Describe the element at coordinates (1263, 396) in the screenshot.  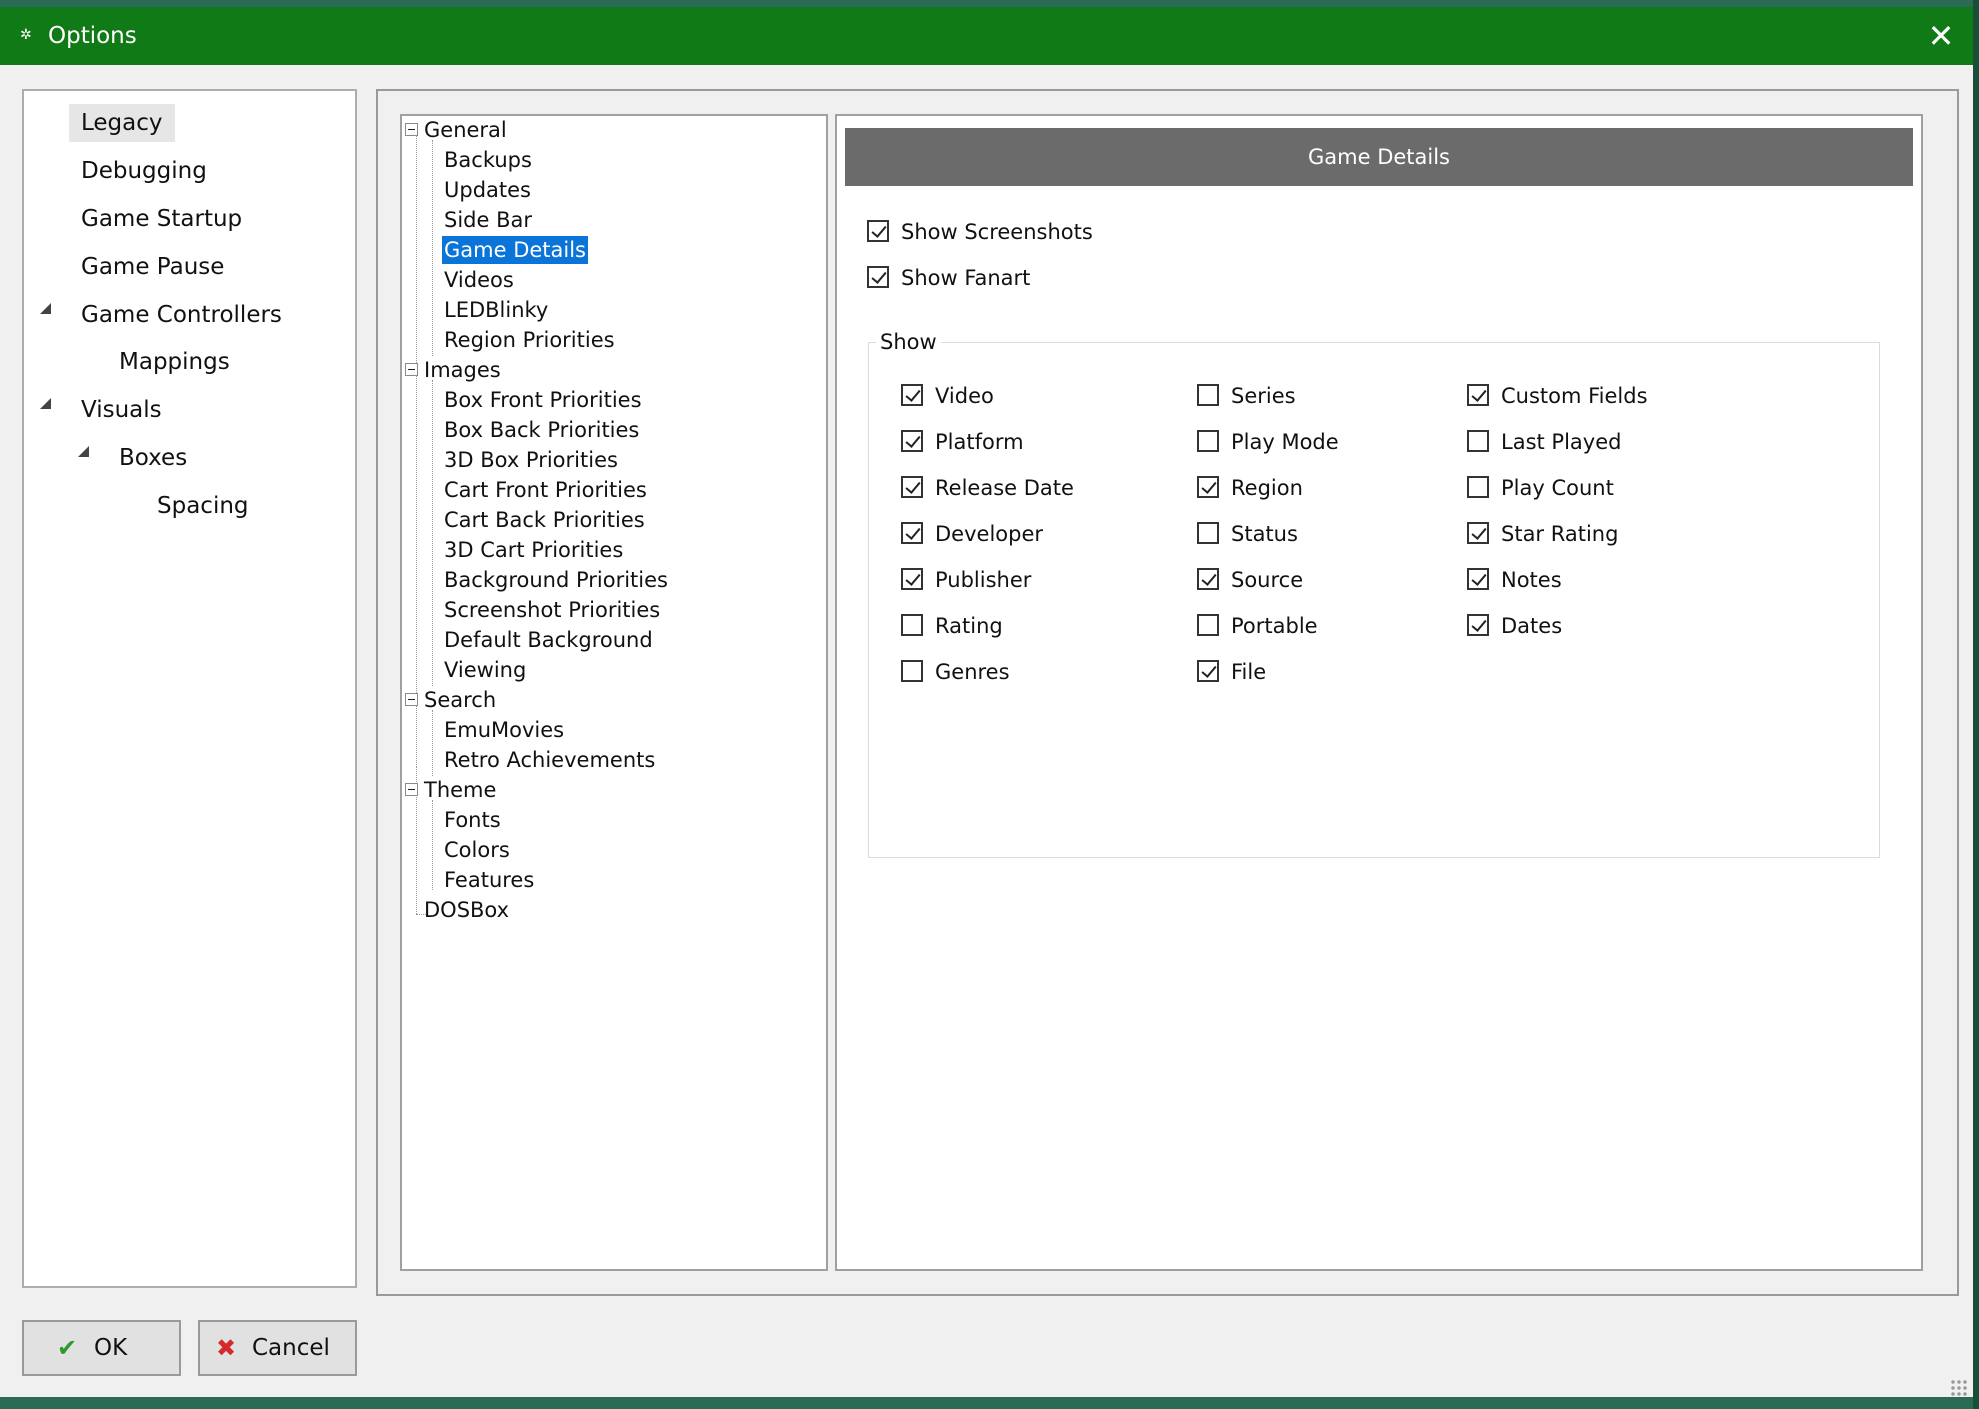
I see `checkbox-label: Series` at that location.